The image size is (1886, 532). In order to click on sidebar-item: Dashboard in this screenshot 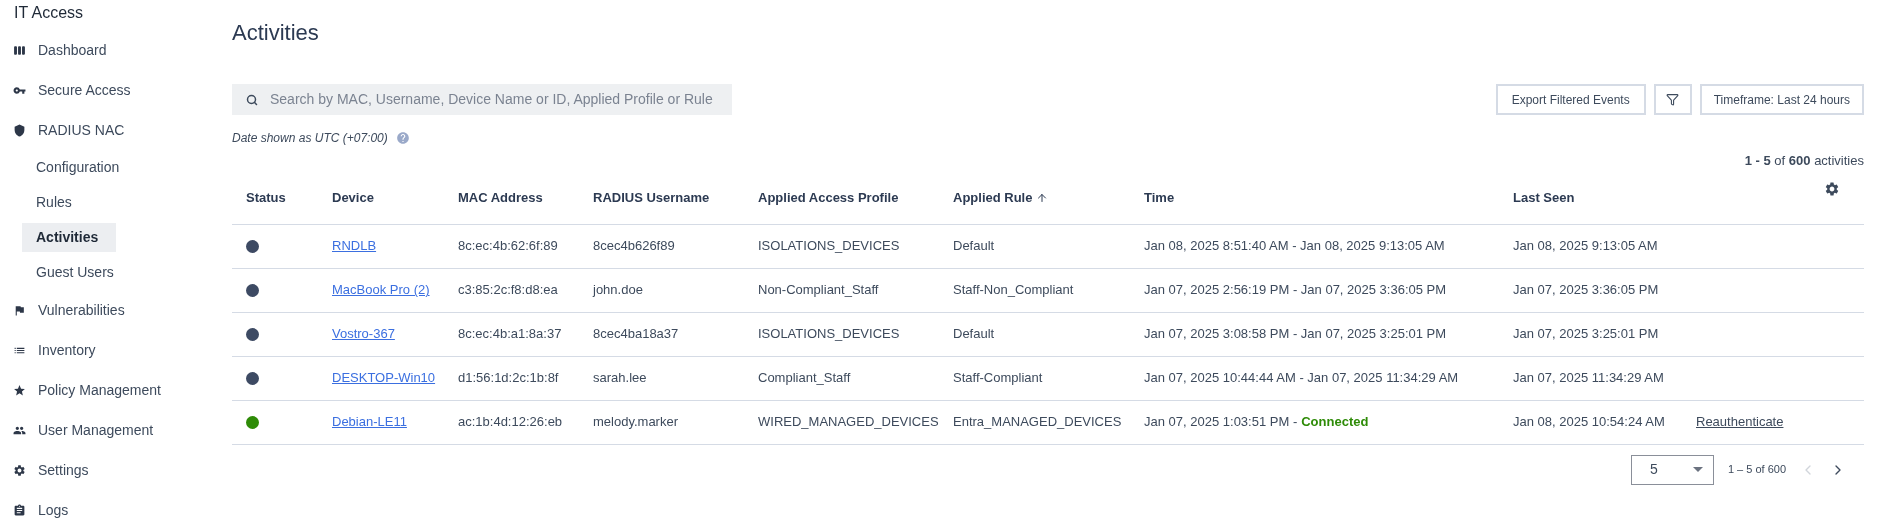, I will do `click(116, 50)`.